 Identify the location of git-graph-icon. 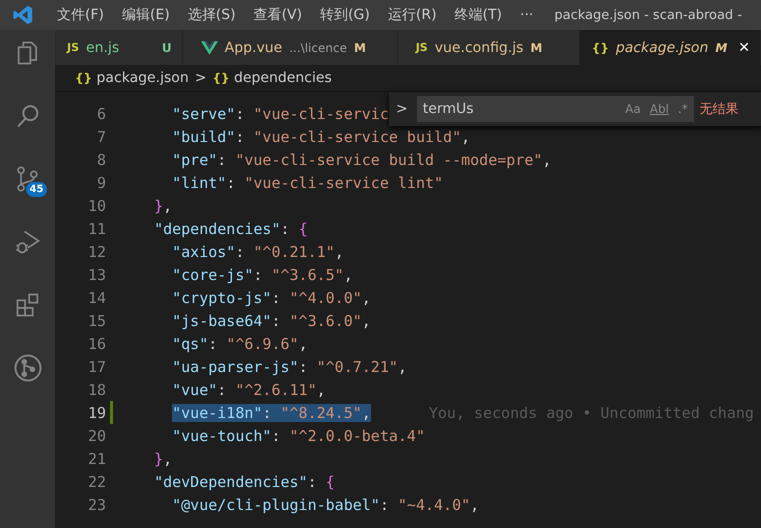
(27, 368).